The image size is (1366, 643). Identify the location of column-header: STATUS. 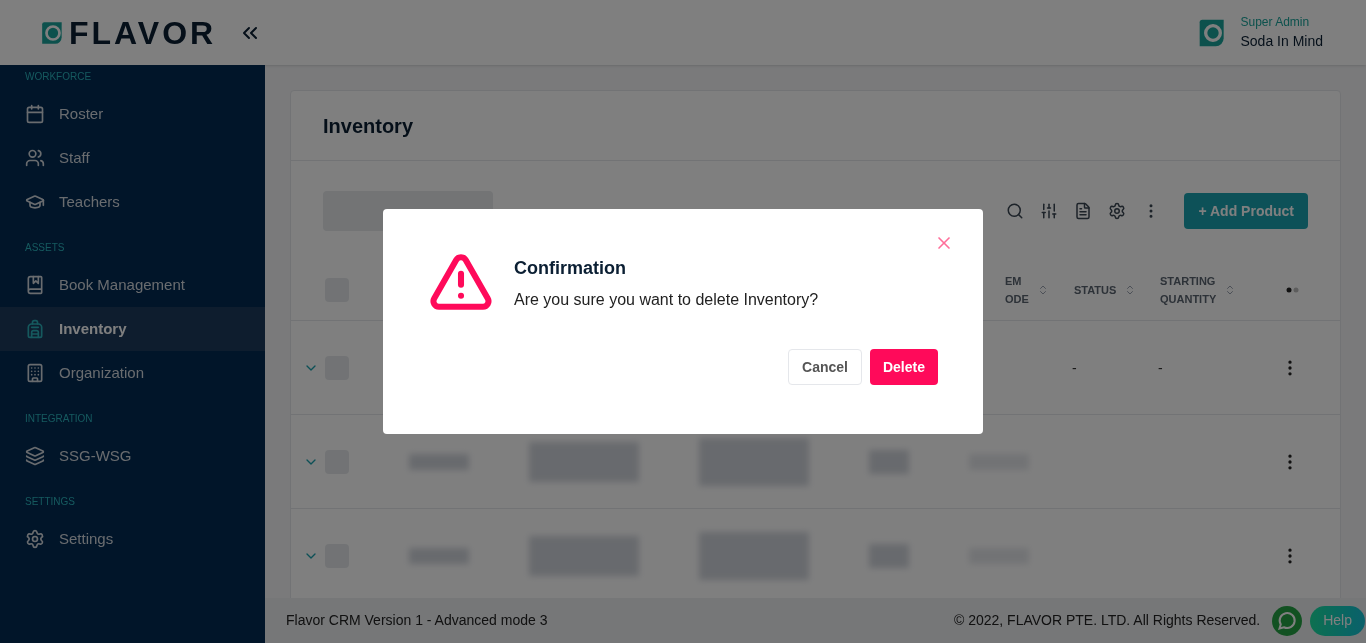
(1095, 290).